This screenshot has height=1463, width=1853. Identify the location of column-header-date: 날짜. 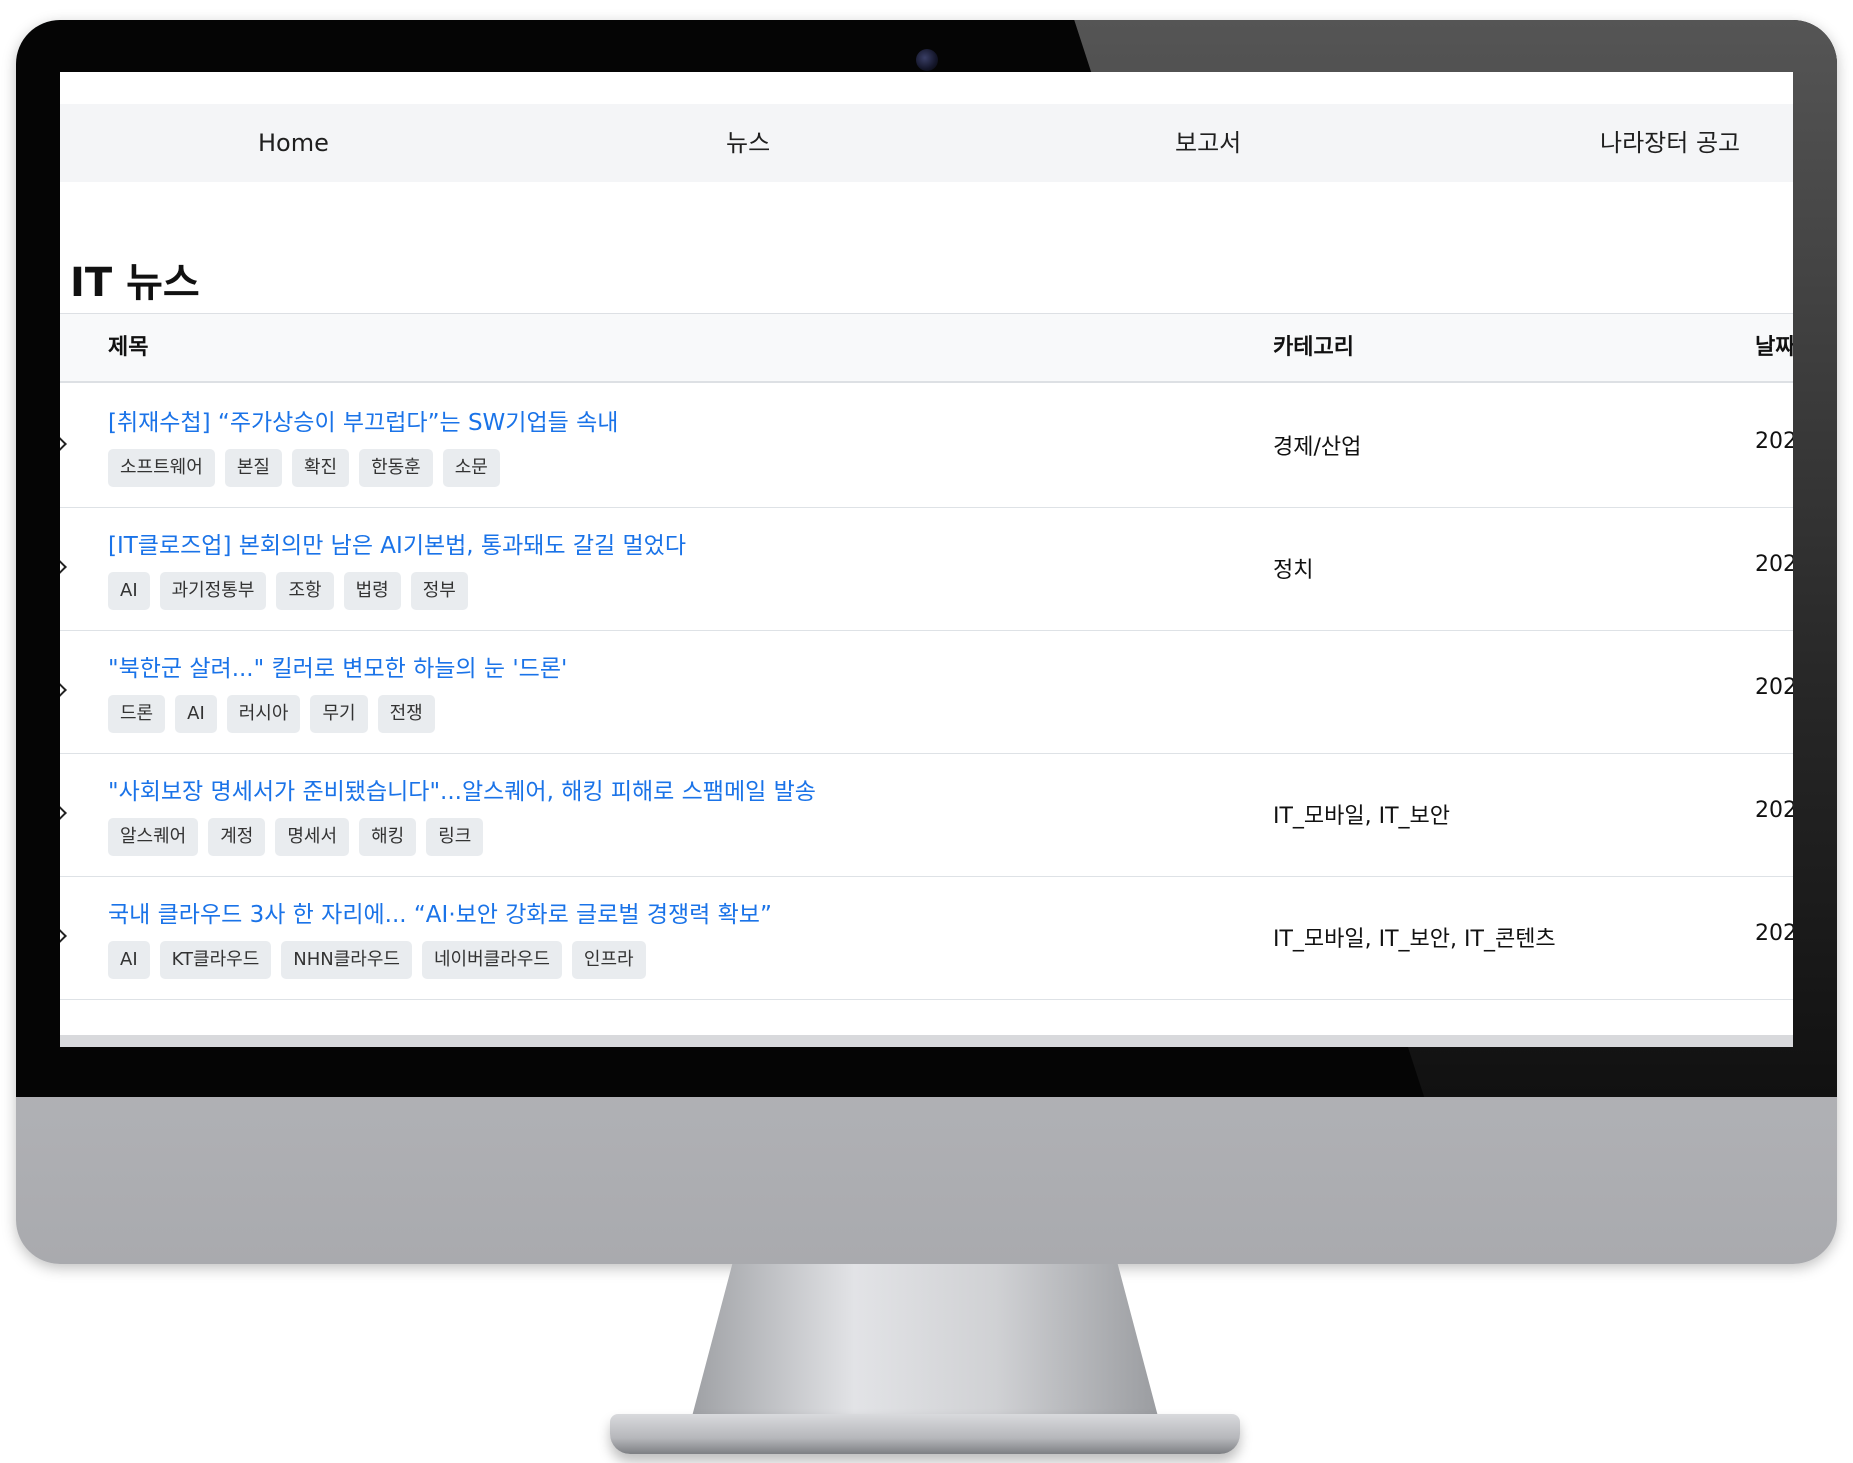
(1774, 348).